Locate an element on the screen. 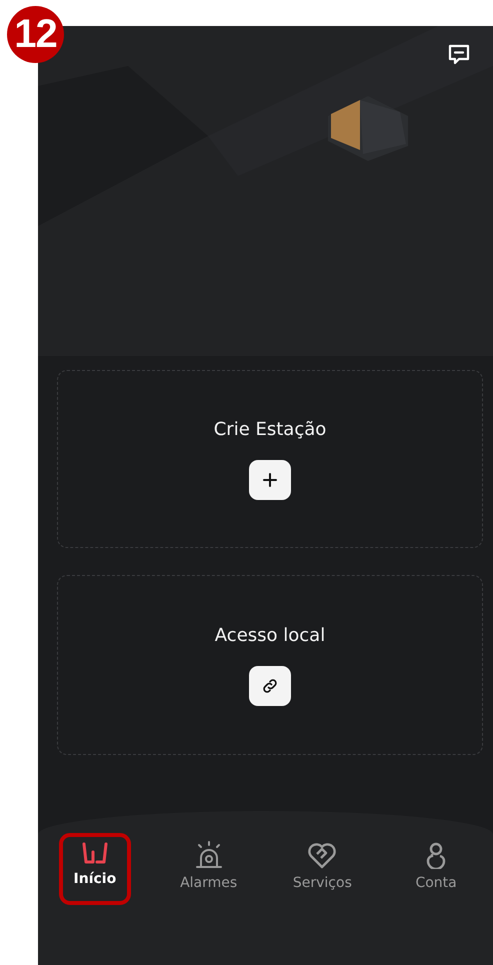 The height and width of the screenshot is (965, 493). w-logo-icon is located at coordinates (94, 853).